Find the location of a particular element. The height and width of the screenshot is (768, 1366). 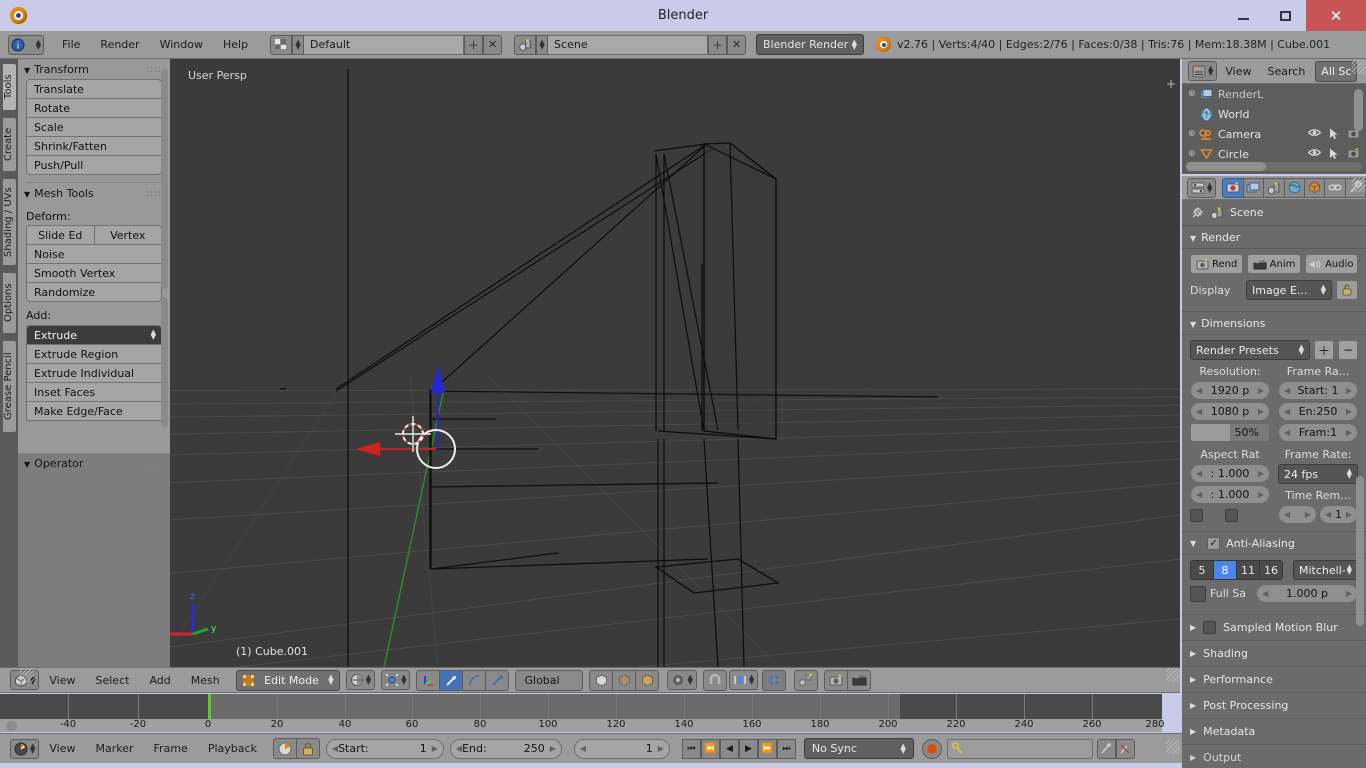

noise-button: Noise is located at coordinates (94, 254).